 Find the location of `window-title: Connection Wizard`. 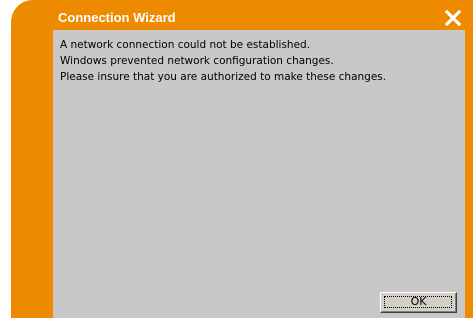

window-title: Connection Wizard is located at coordinates (117, 17).